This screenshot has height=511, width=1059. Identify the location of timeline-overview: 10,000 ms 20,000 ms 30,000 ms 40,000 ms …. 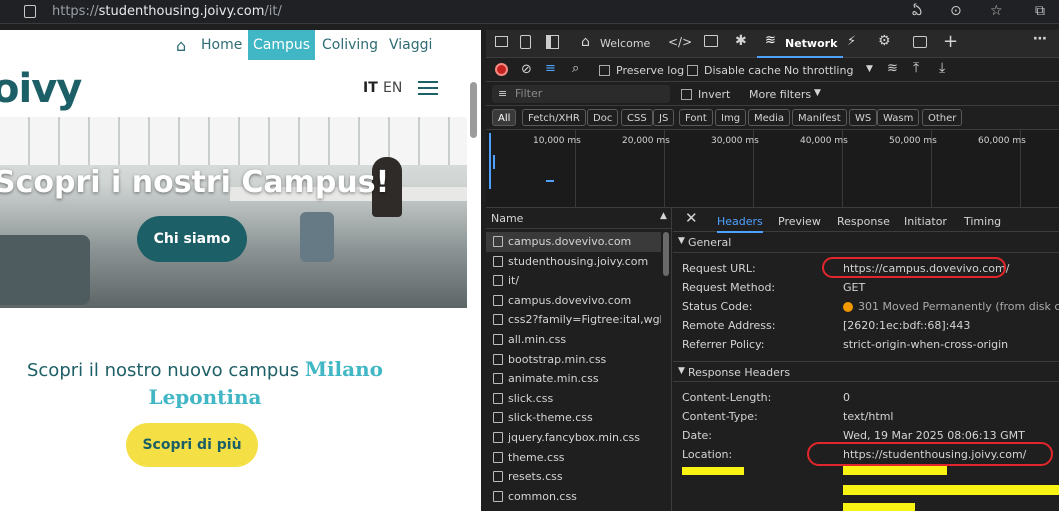
(772, 169).